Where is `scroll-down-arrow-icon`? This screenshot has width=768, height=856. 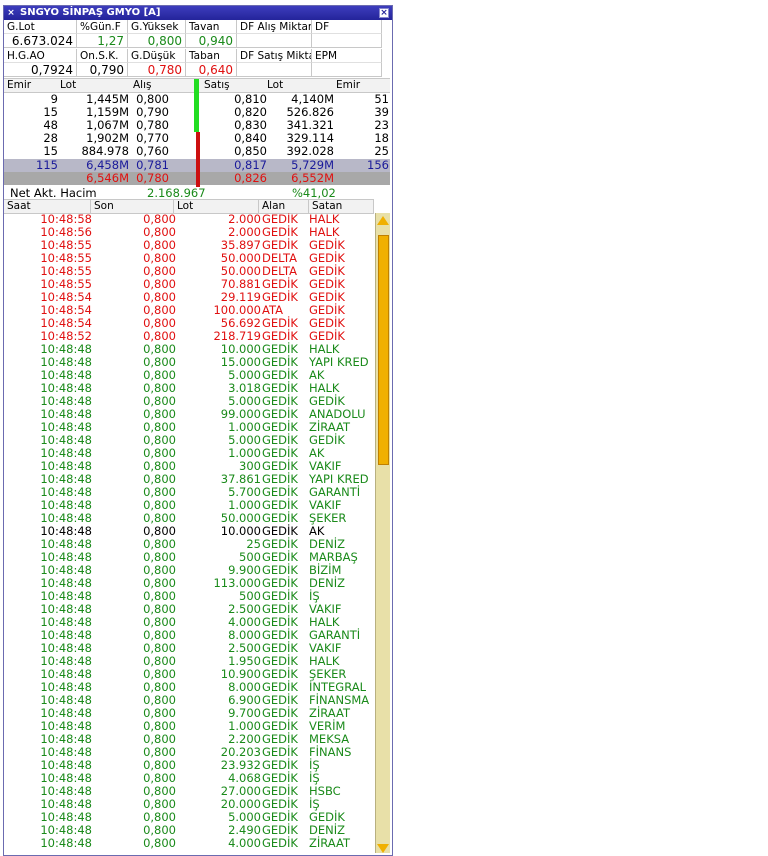
scroll-down-arrow-icon is located at coordinates (383, 848).